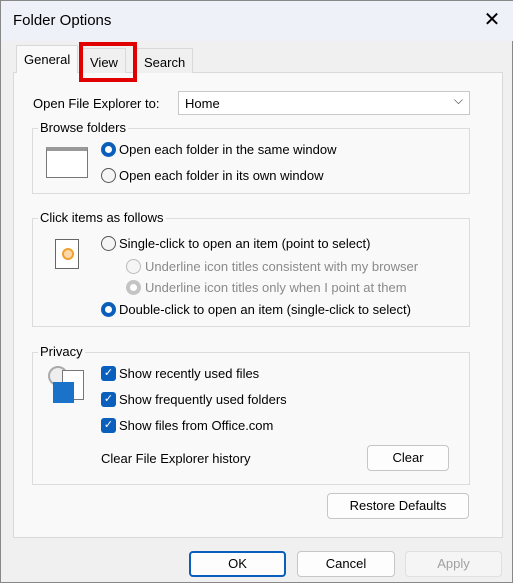  Describe the element at coordinates (61, 351) in the screenshot. I see `privacy-title: Privacy` at that location.